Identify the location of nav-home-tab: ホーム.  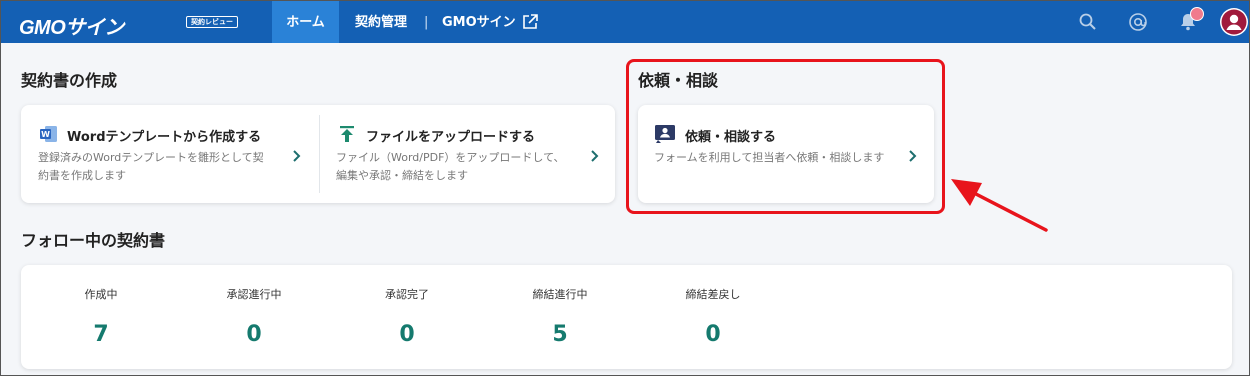
(305, 22).